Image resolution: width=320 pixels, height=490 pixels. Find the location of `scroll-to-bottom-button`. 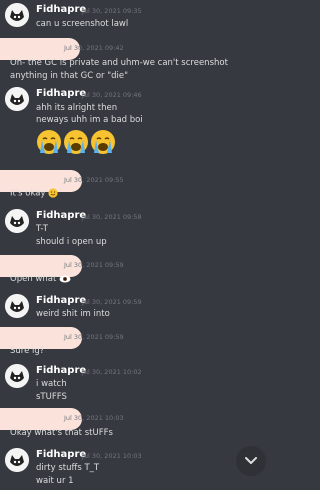

scroll-to-bottom-button is located at coordinates (251, 461).